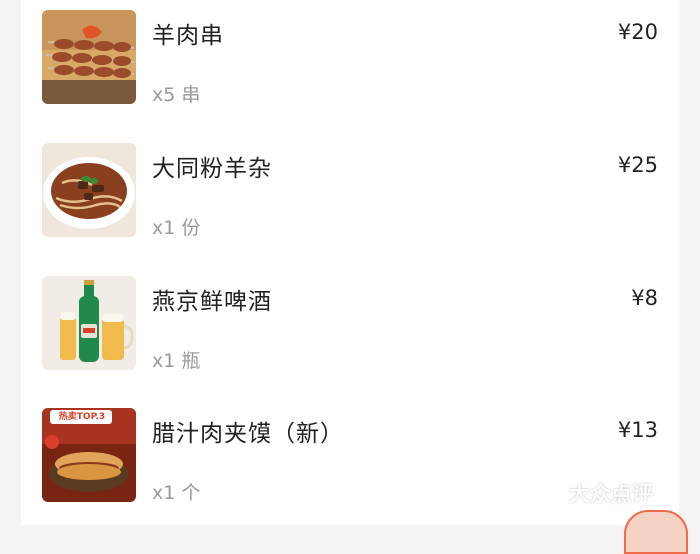  Describe the element at coordinates (188, 36) in the screenshot. I see `item-name: 羊肉串` at that location.